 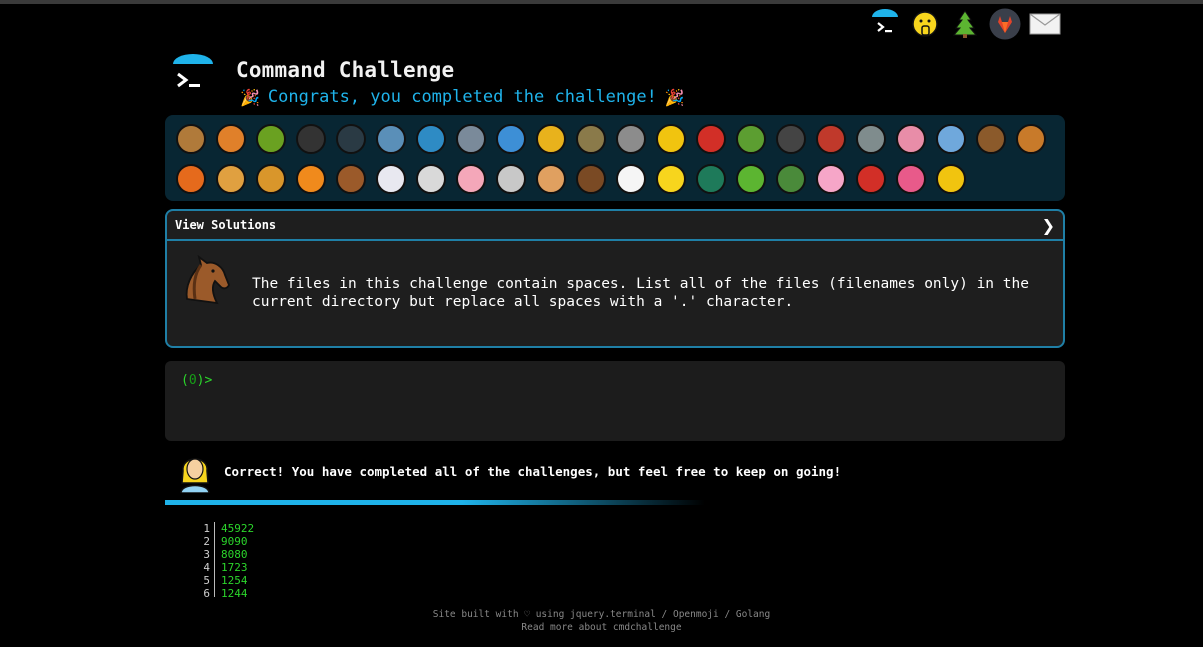 I want to click on wolf-icon, so click(x=631, y=139).